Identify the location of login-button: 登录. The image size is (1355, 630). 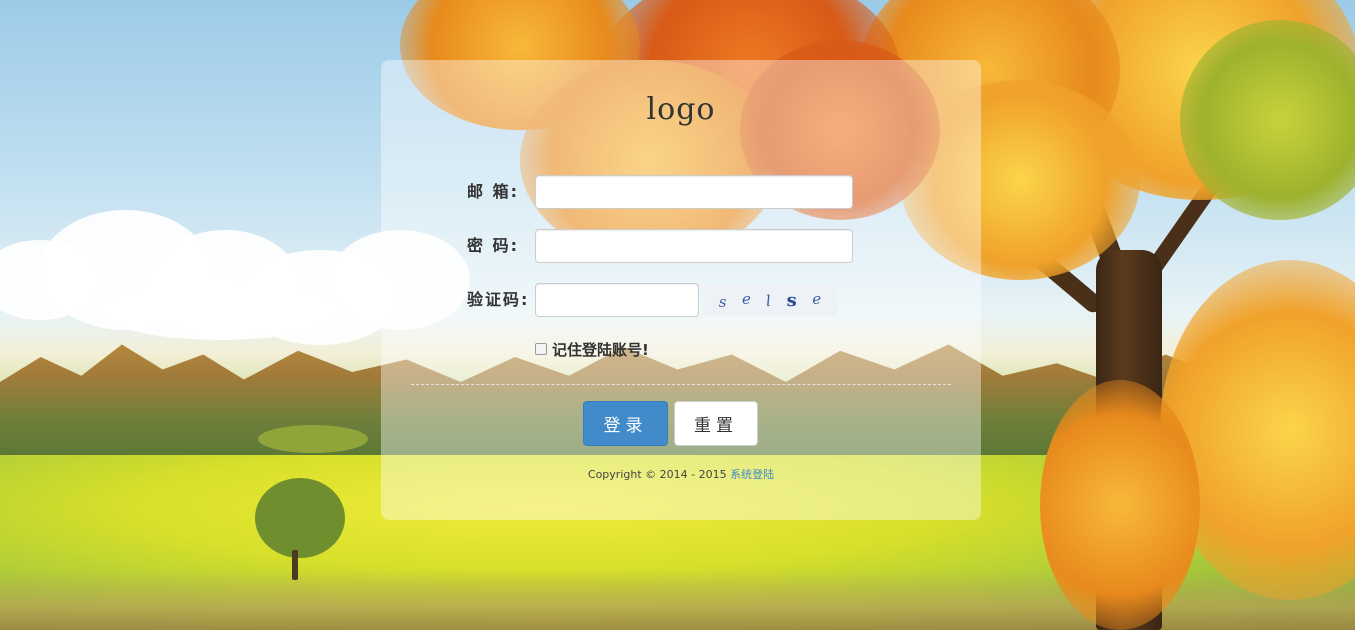
(625, 423).